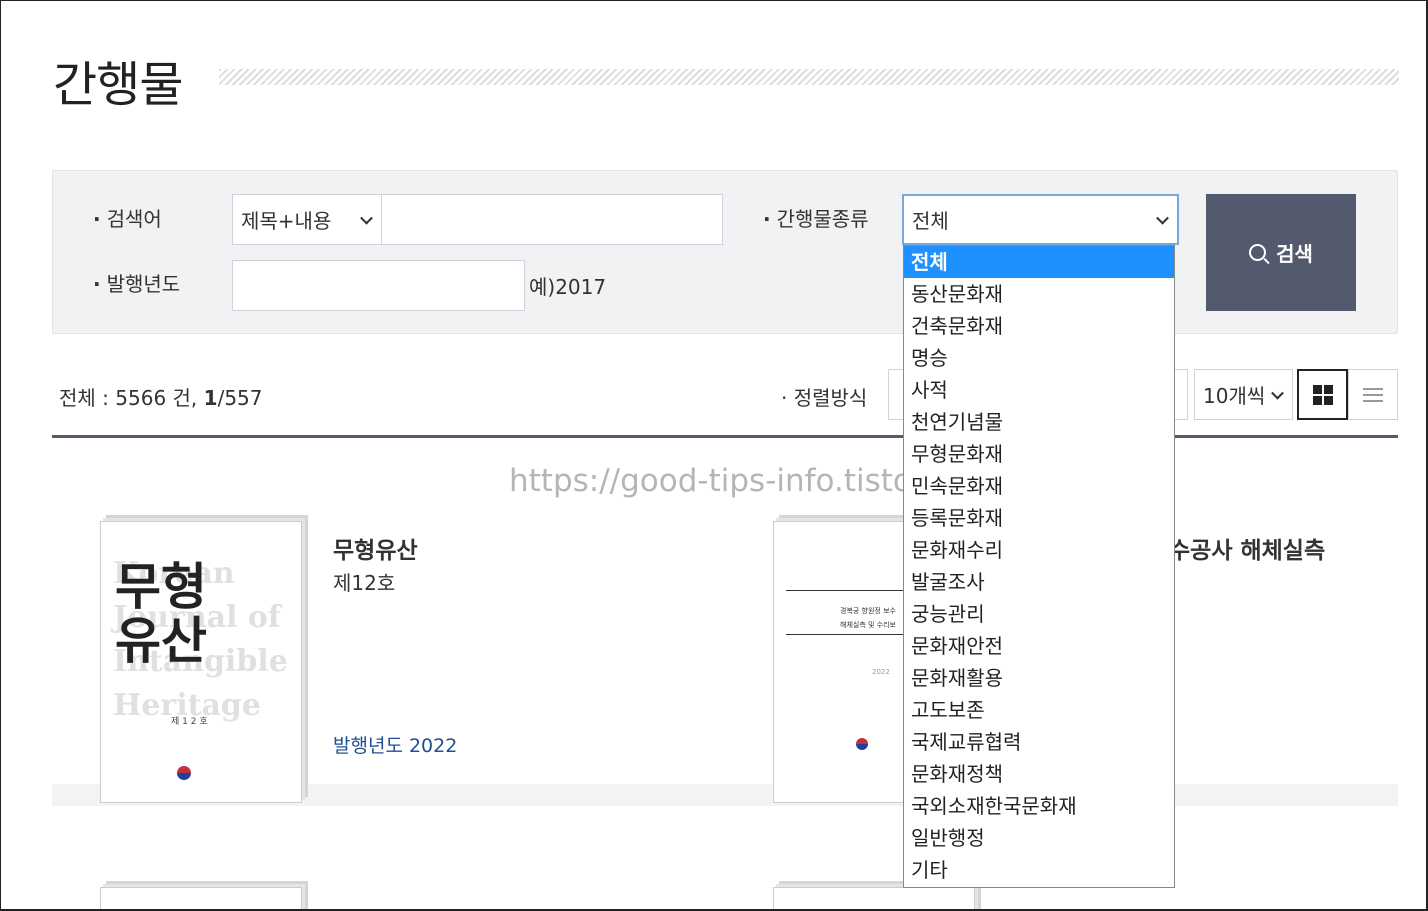 Image resolution: width=1428 pixels, height=911 pixels. What do you see at coordinates (1039, 614) in the screenshot?
I see `dropdown-option: 궁능관리` at bounding box center [1039, 614].